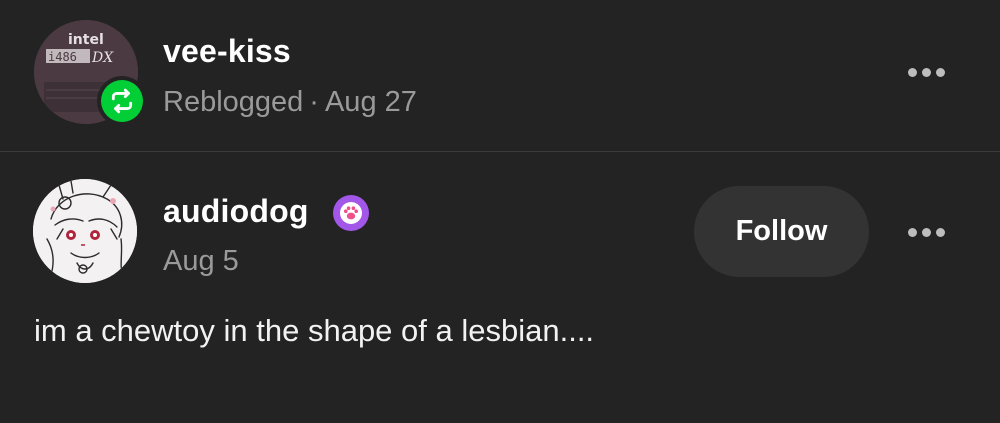 The width and height of the screenshot is (1000, 423). I want to click on post-date: Aug 5, so click(201, 261).